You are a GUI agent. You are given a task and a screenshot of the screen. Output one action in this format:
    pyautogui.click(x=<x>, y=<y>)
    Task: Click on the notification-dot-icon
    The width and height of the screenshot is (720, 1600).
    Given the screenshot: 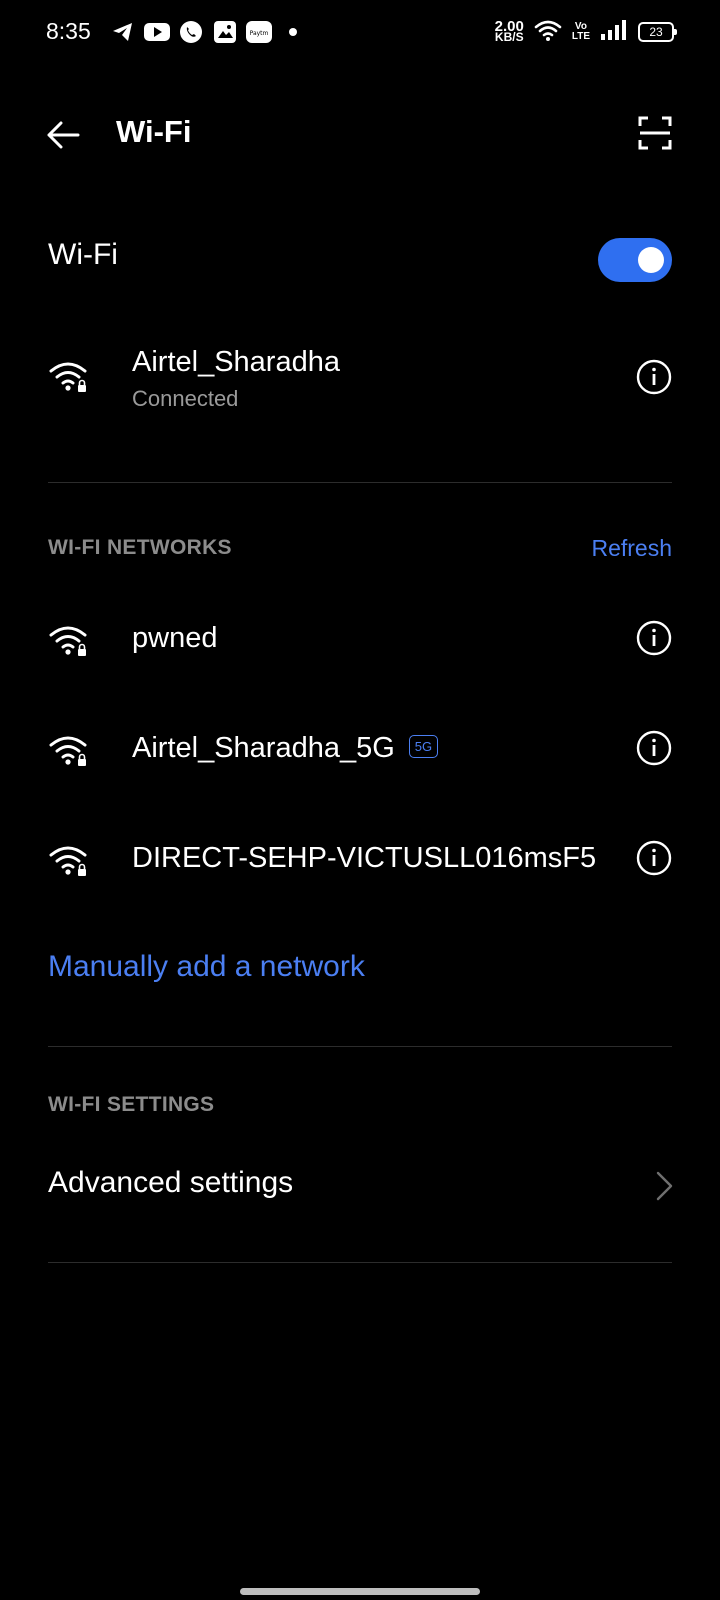 What is the action you would take?
    pyautogui.click(x=293, y=32)
    